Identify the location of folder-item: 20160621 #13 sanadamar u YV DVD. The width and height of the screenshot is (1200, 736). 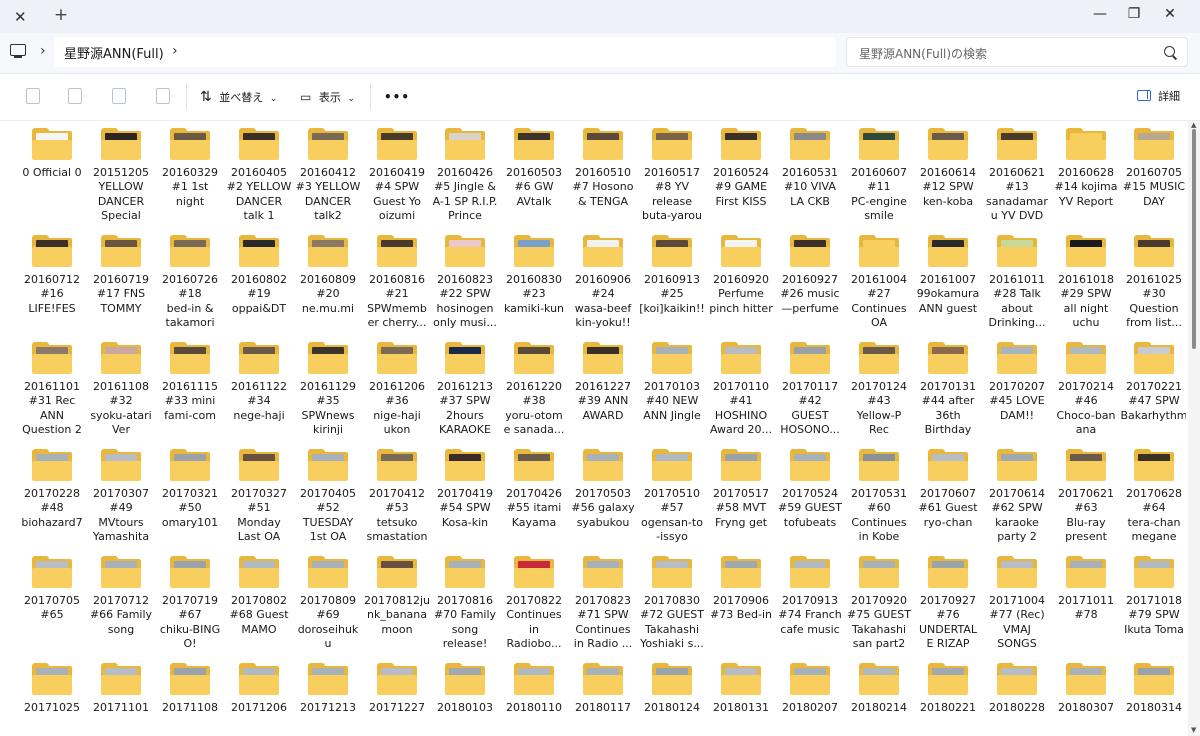
(1017, 172).